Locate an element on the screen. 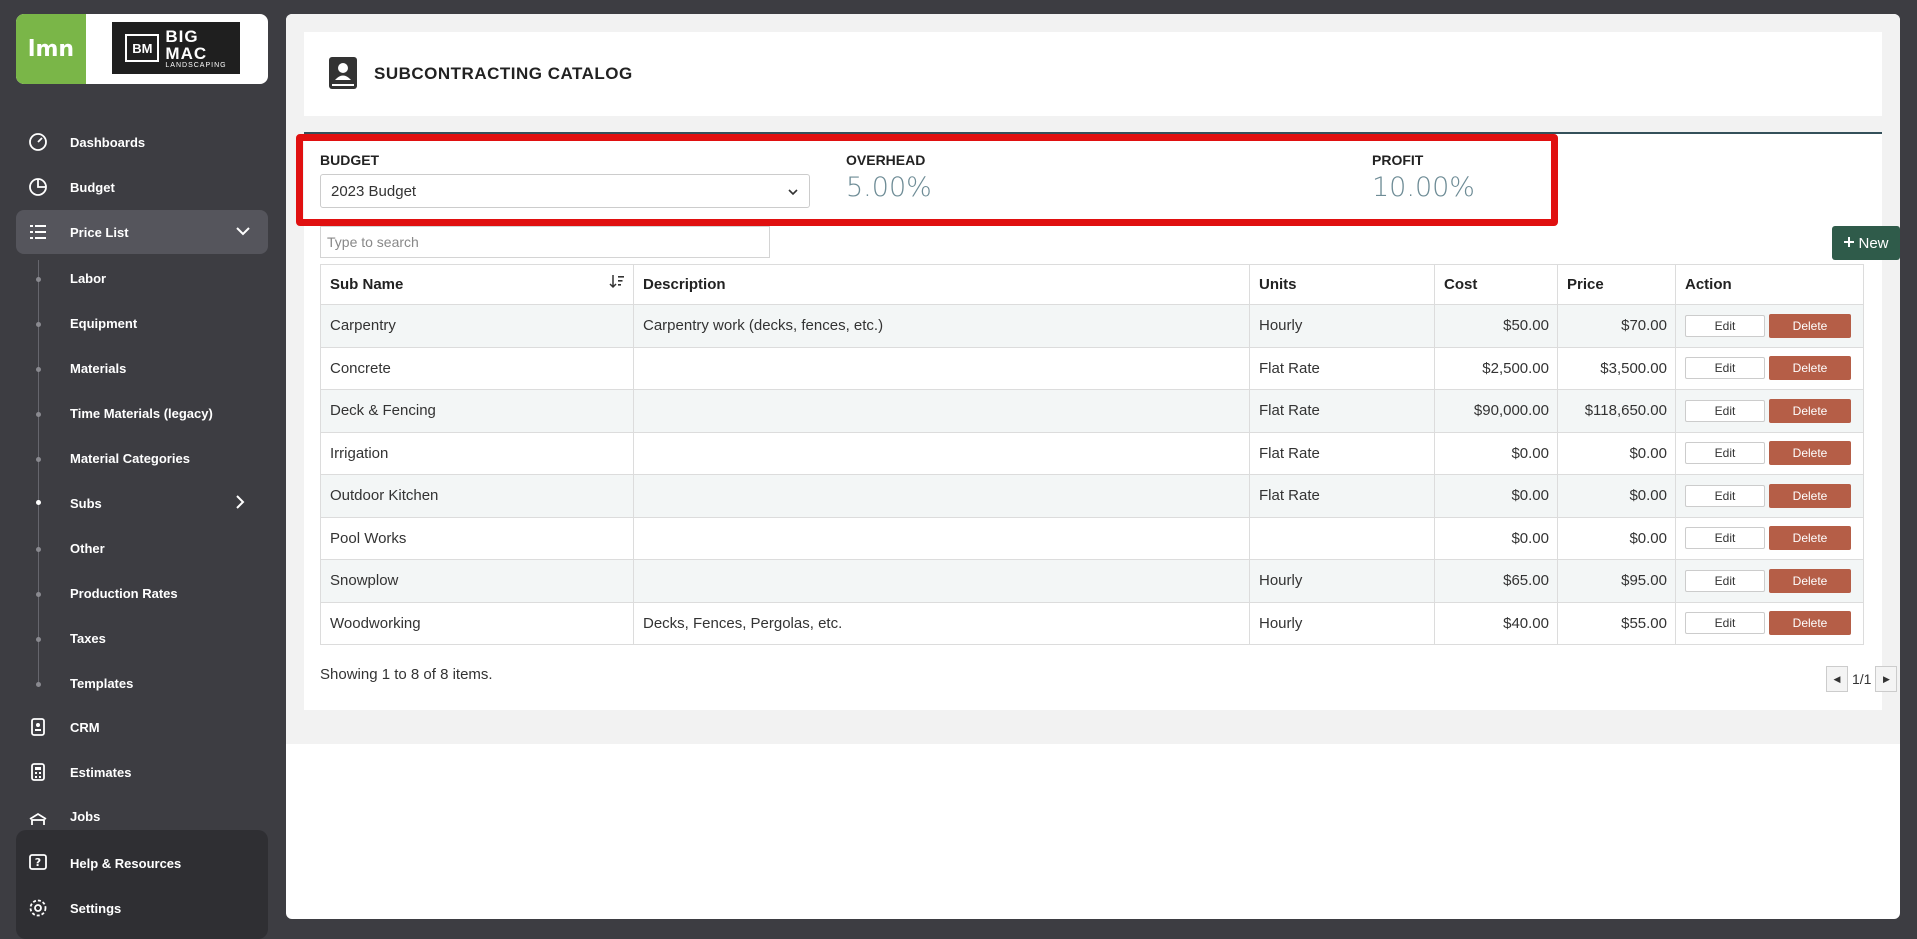  chevron-right-icon is located at coordinates (240, 504).